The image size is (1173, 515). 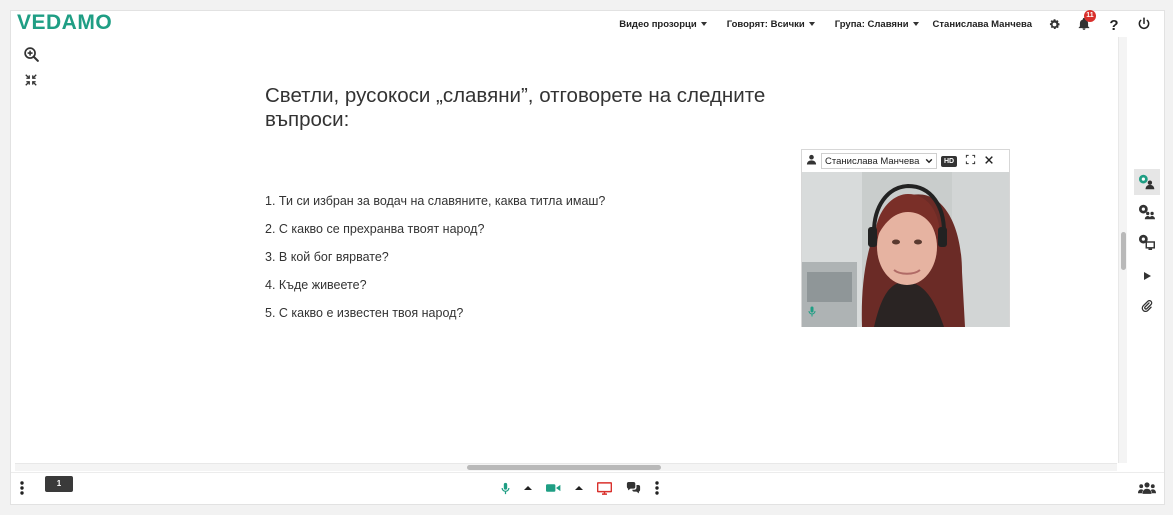 What do you see at coordinates (970, 161) in the screenshot?
I see `fullscreen-icon` at bounding box center [970, 161].